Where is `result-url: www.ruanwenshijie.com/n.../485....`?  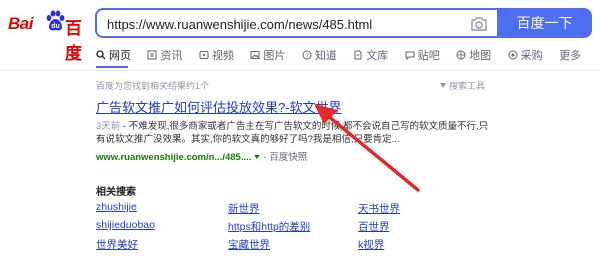 result-url: www.ruanwenshijie.com/n.../485.... is located at coordinates (173, 157).